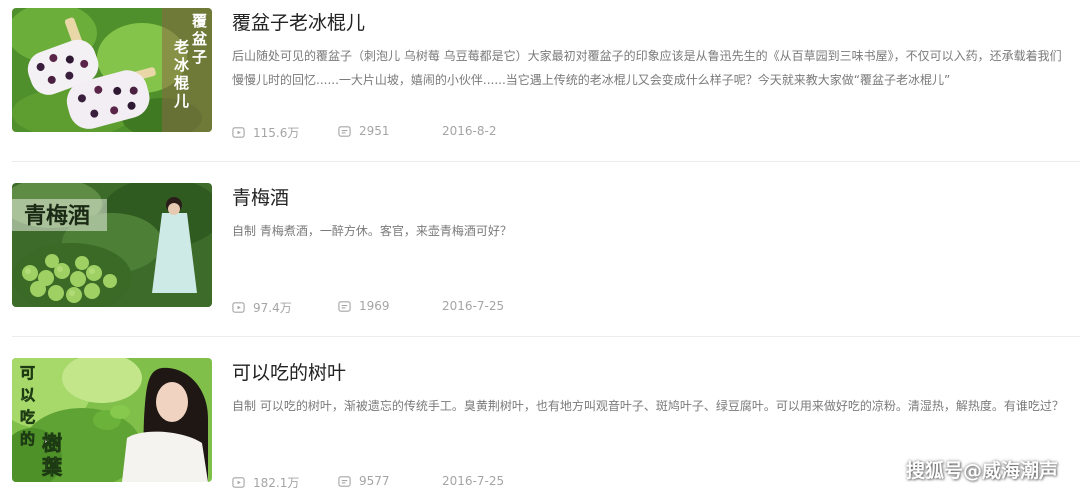 Image resolution: width=1080 pixels, height=494 pixels. I want to click on svg-text: 的, so click(27, 439).